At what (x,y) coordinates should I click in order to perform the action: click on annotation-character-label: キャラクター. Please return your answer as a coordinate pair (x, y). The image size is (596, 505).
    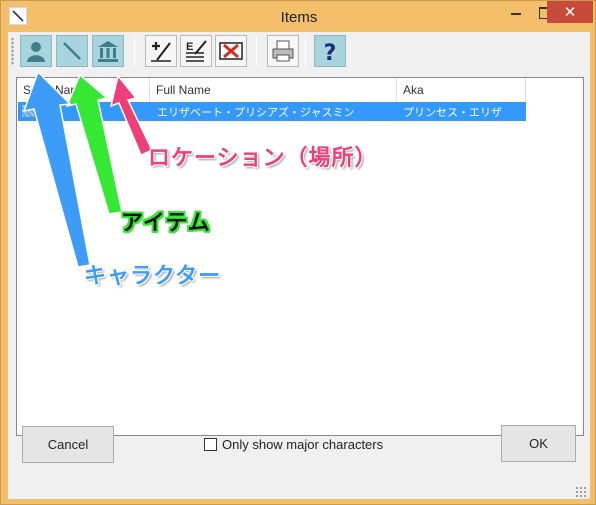
    Looking at the image, I should click on (153, 276).